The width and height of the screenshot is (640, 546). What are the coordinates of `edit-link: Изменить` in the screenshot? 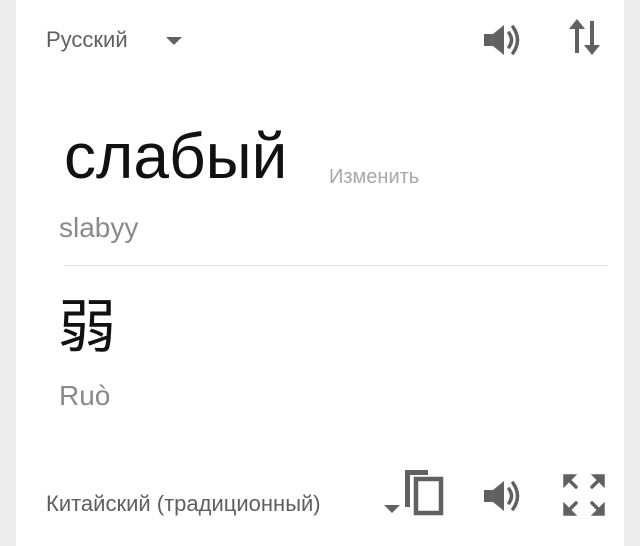 It's located at (374, 177).